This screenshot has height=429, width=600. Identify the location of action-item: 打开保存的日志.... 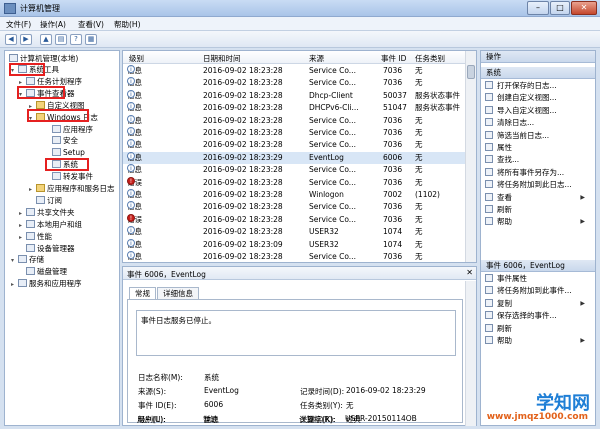
(538, 86).